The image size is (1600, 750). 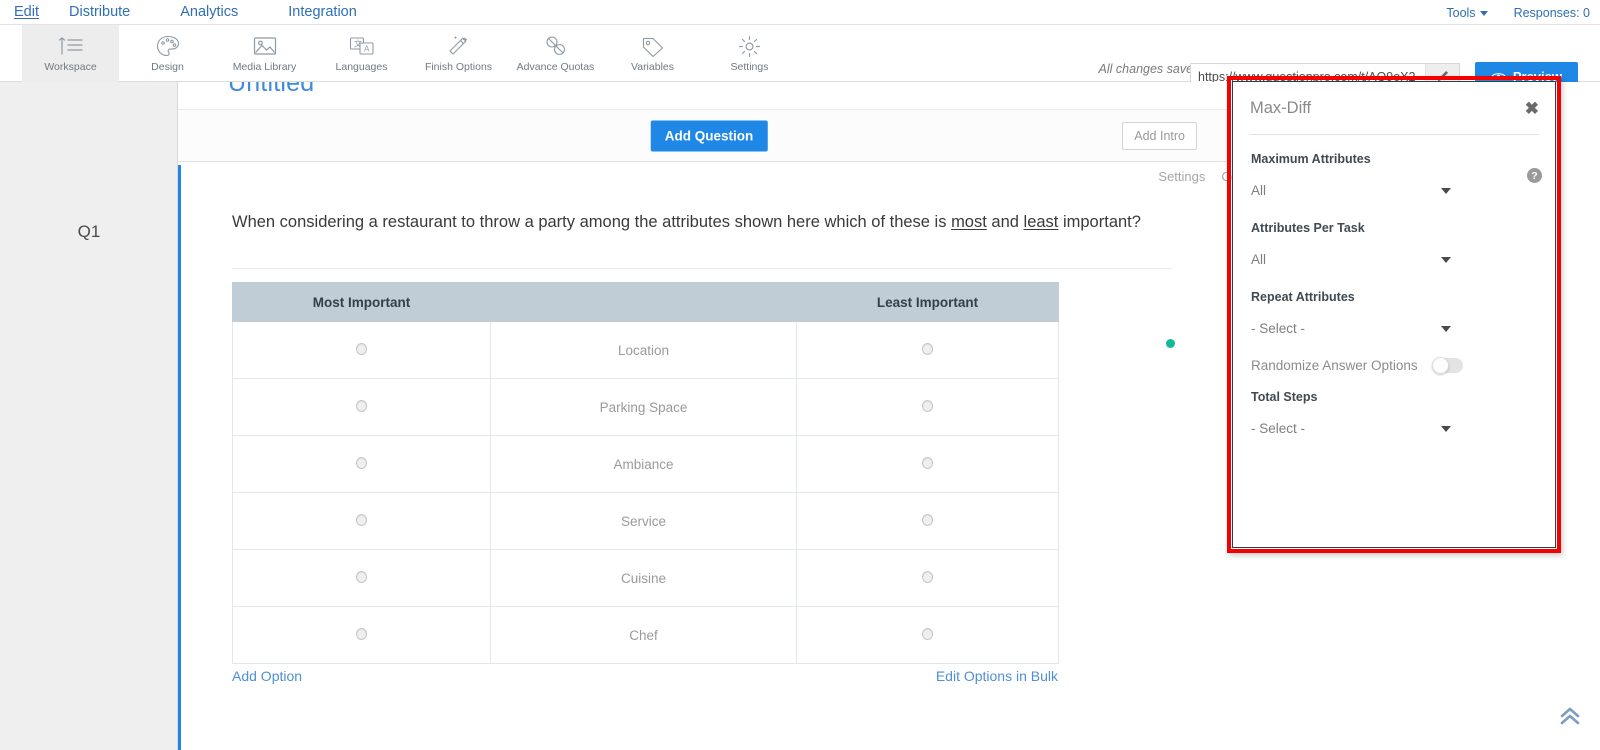 I want to click on radio-most-location, so click(x=361, y=348).